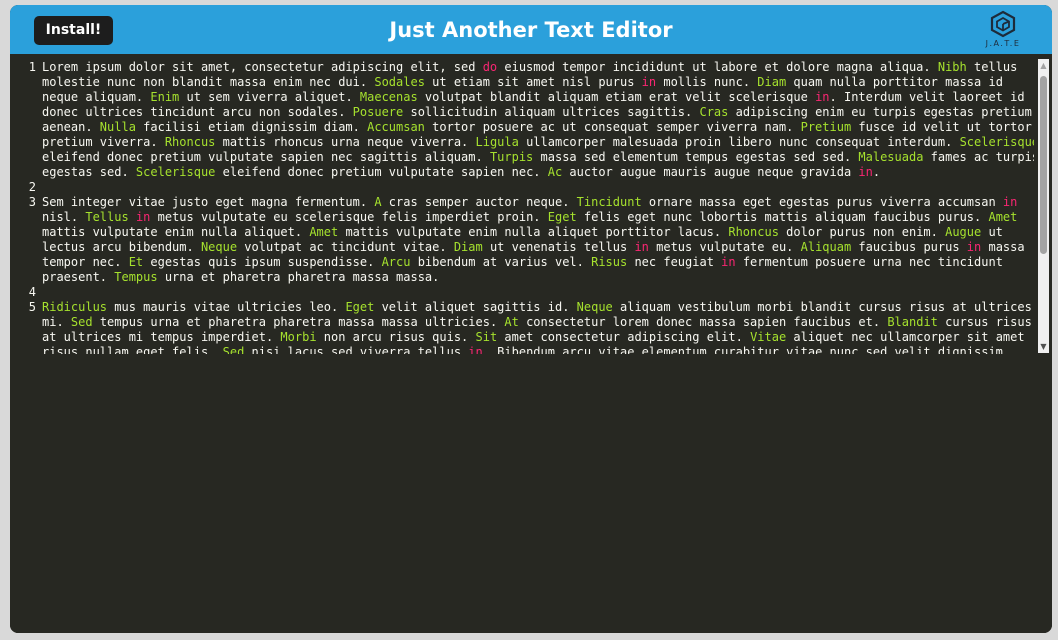  What do you see at coordinates (219, 247) in the screenshot?
I see `highlighted-word: Neque` at bounding box center [219, 247].